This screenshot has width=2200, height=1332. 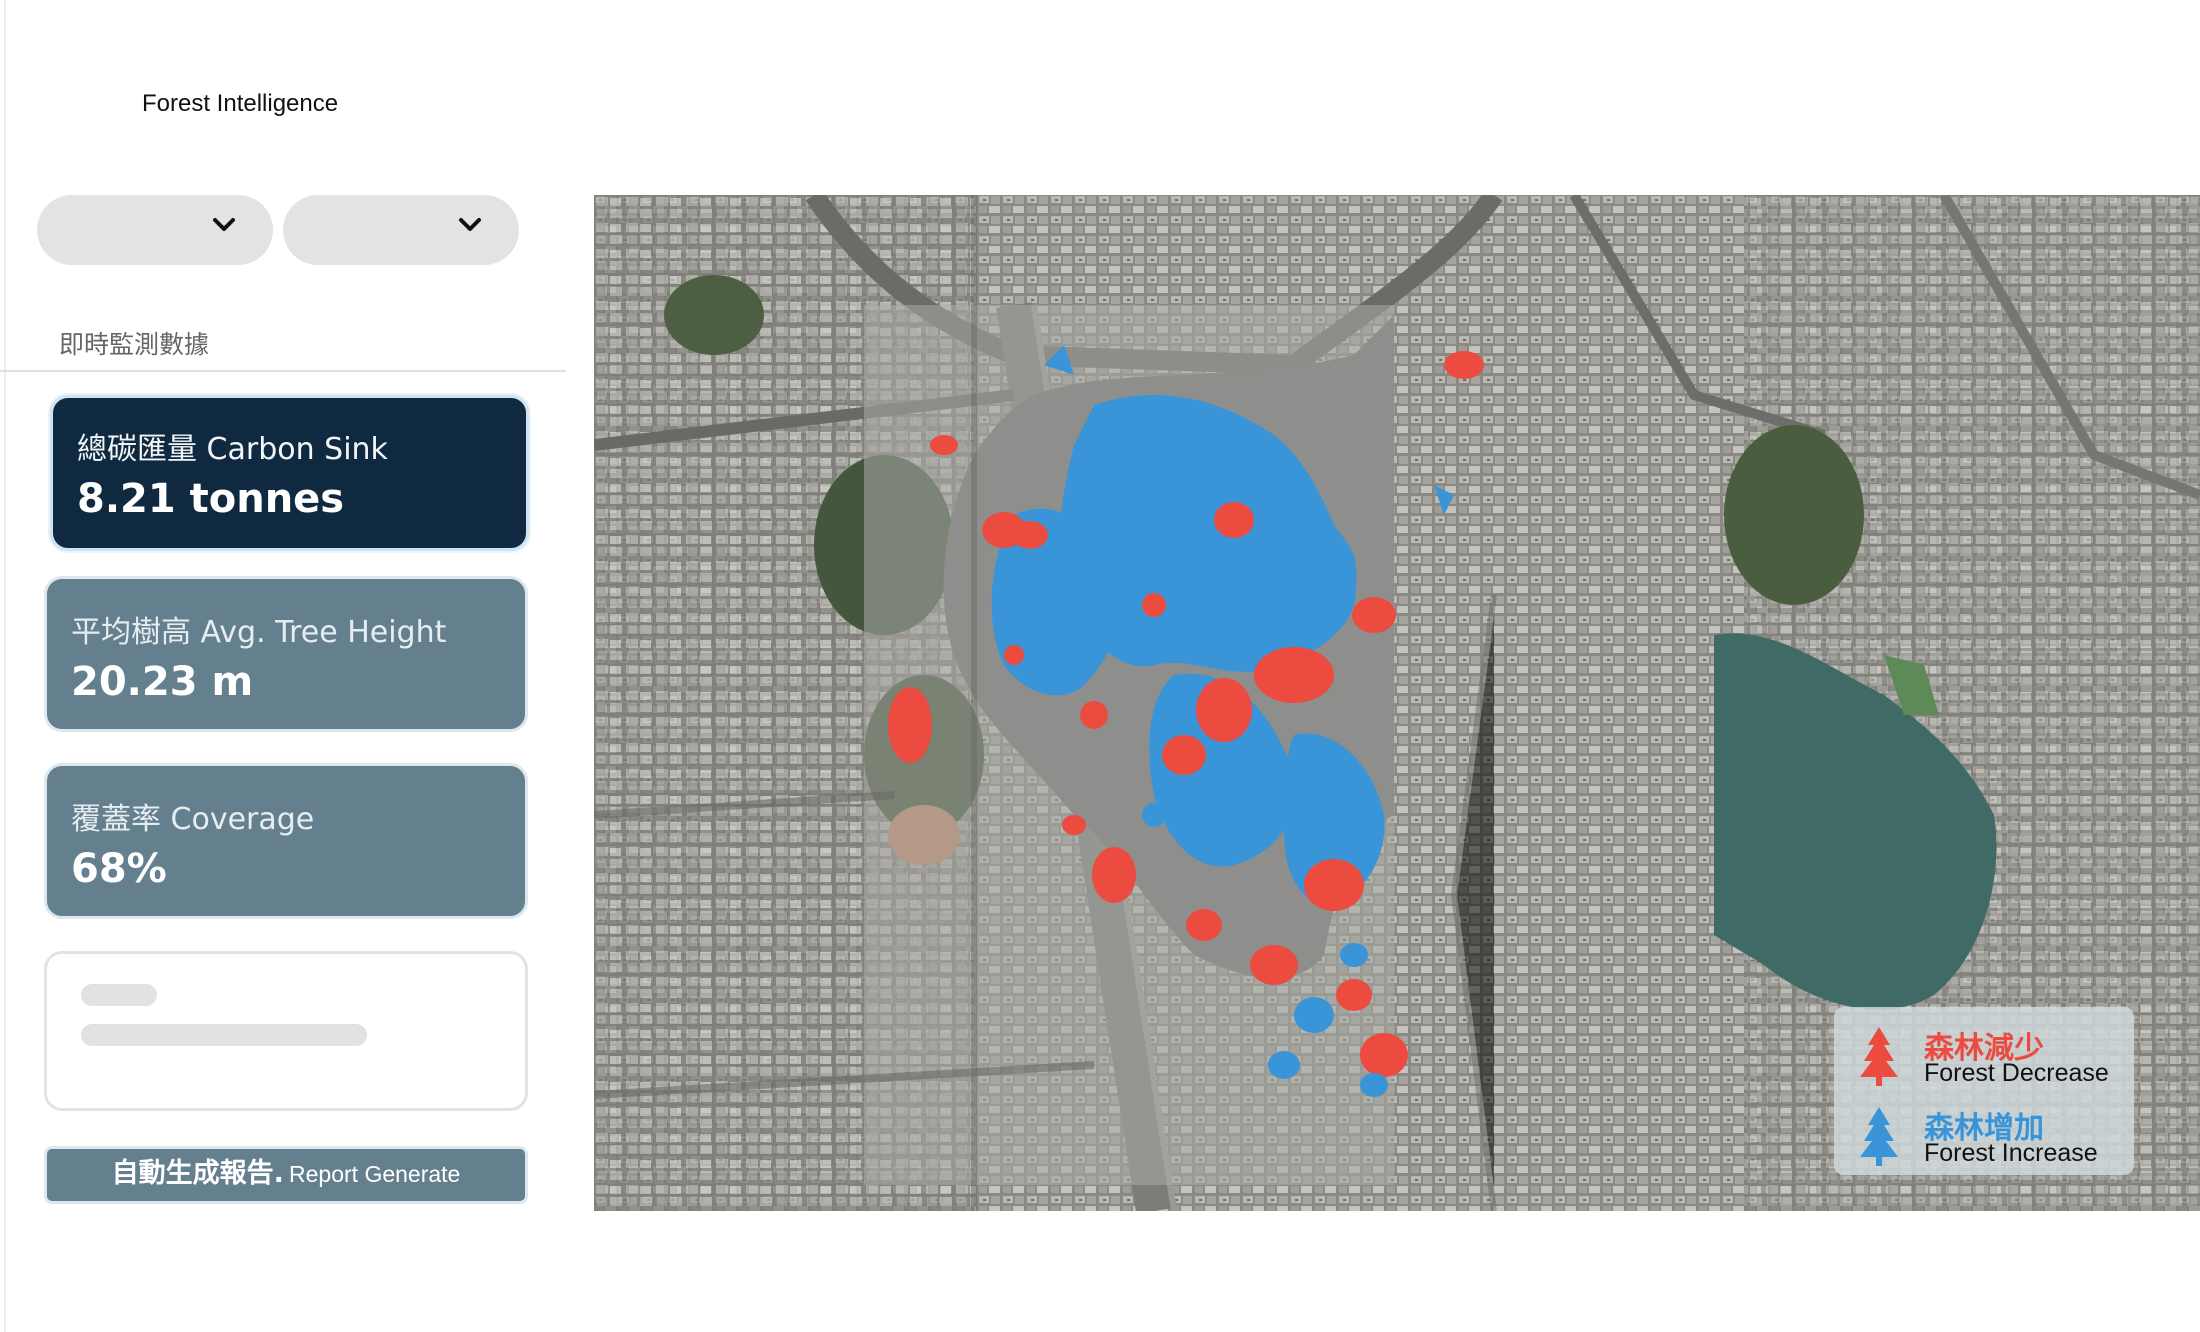 What do you see at coordinates (193, 819) in the screenshot?
I see `metric-label: 覆蓋率 Coverage` at bounding box center [193, 819].